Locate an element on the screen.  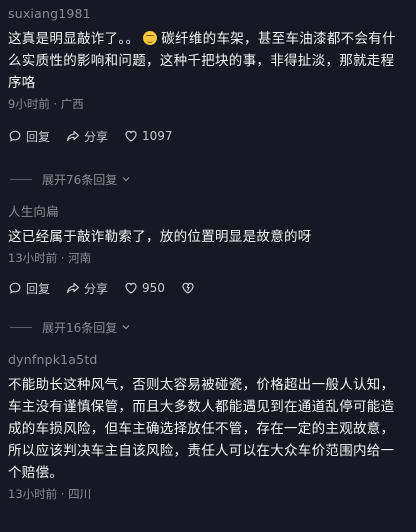
expand-replies-button: 展开16条回复 is located at coordinates (70, 327).